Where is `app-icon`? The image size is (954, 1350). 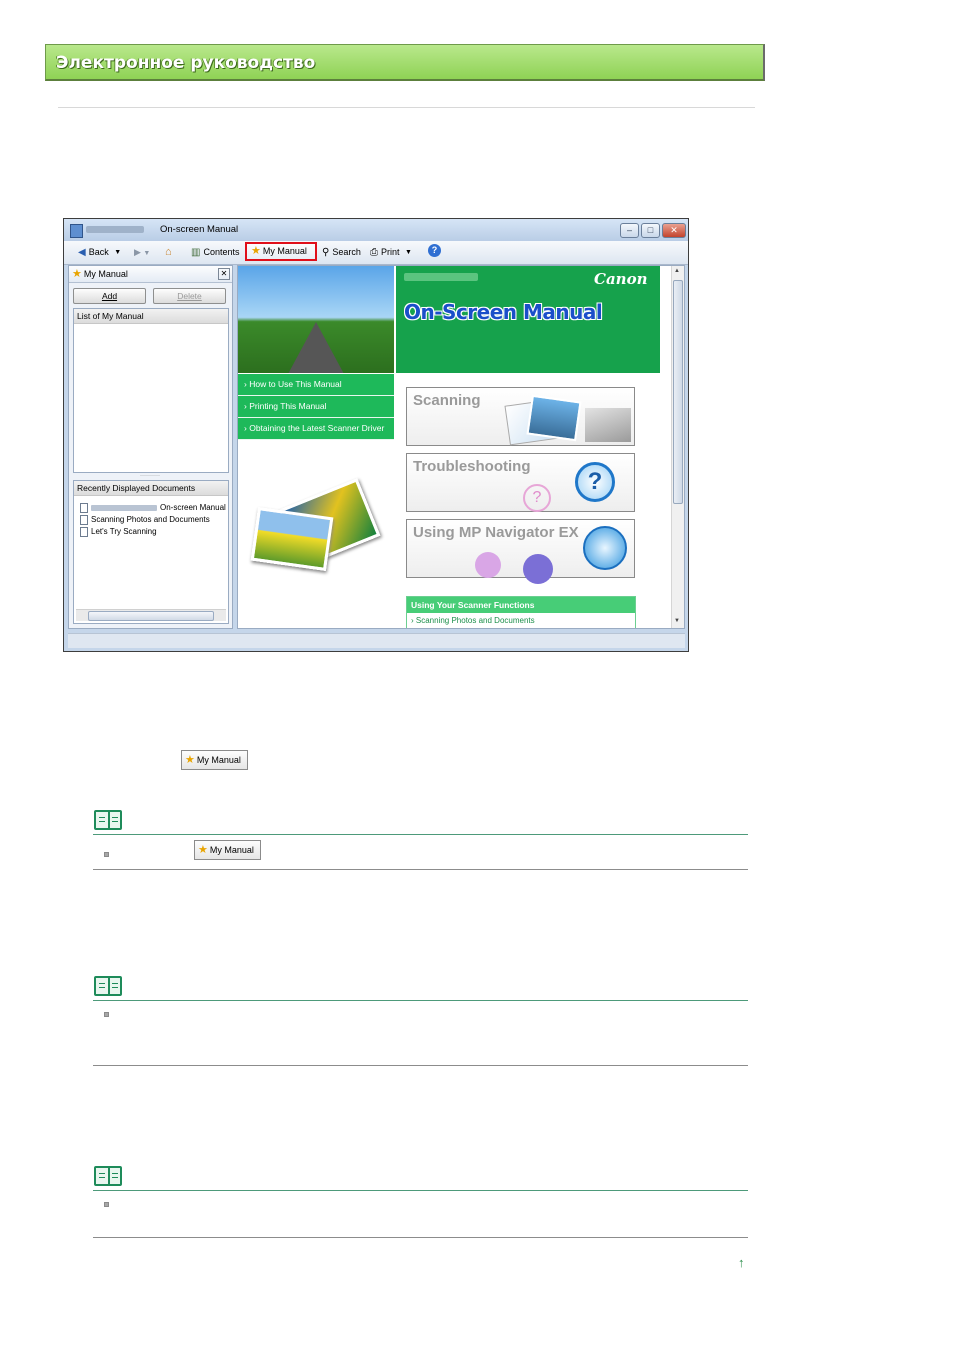 app-icon is located at coordinates (76, 231).